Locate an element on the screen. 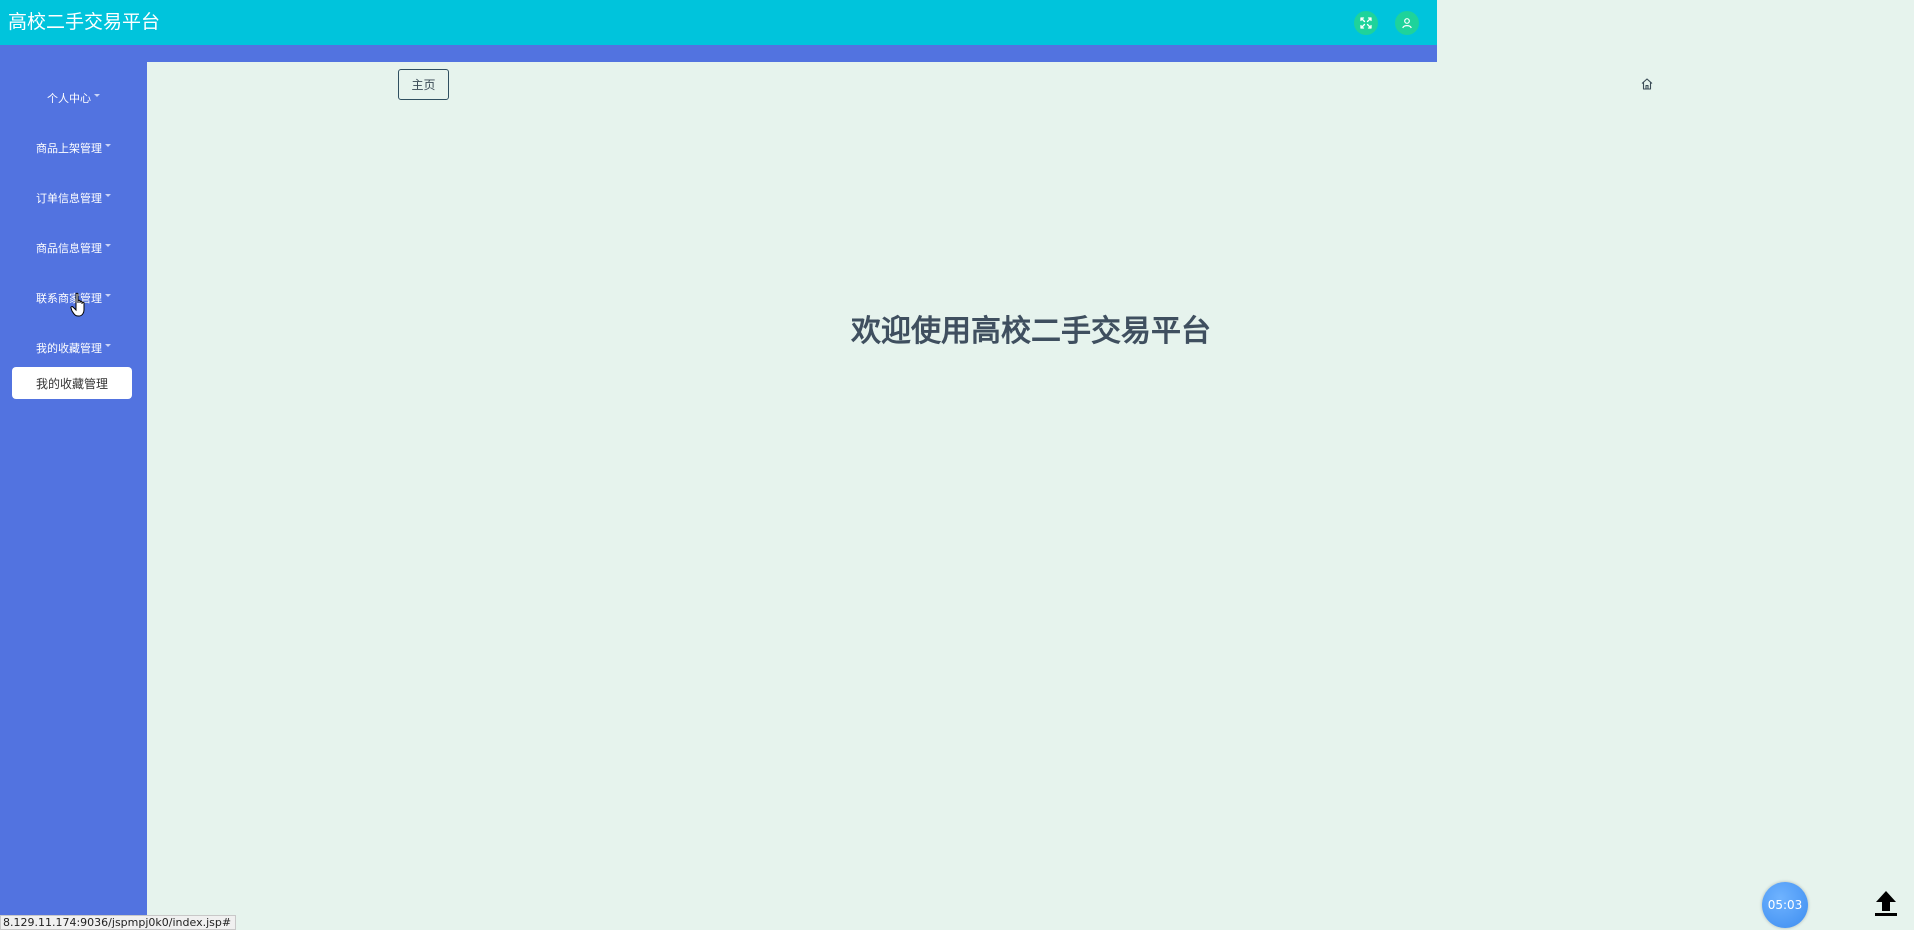 This screenshot has height=930, width=1914. timer-badge: 05:03 is located at coordinates (1785, 905).